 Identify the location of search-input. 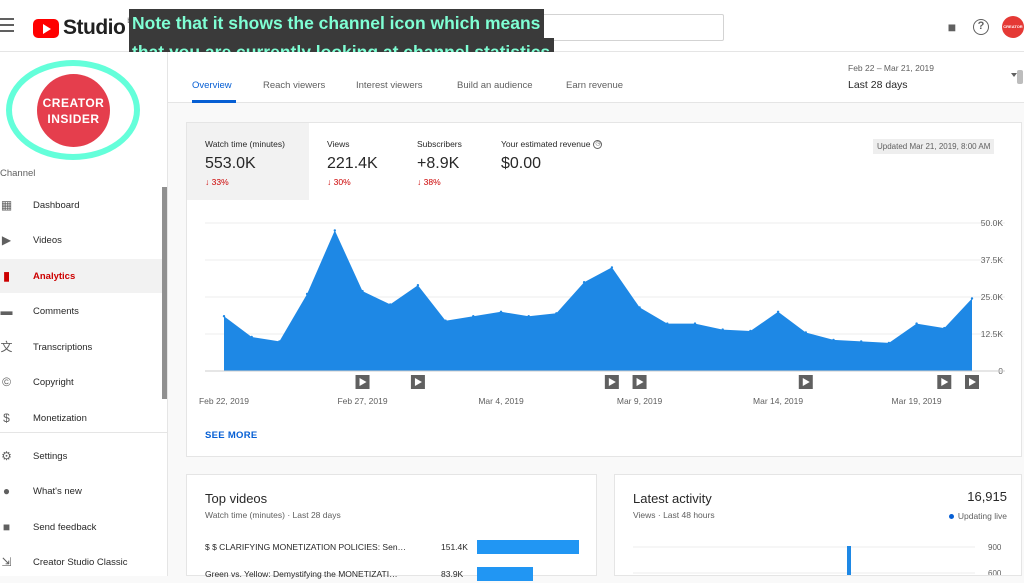
(632, 27).